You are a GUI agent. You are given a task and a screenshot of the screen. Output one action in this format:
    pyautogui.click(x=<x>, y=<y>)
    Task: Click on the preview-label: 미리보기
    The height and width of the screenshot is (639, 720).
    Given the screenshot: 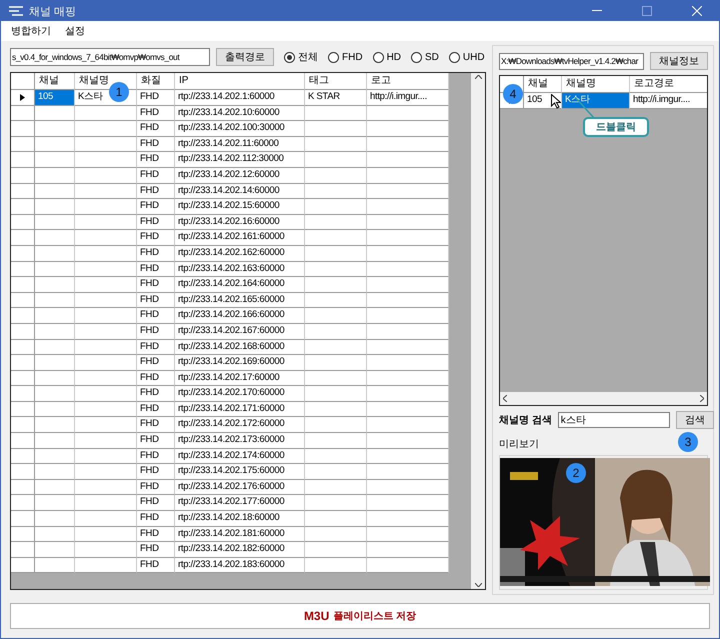 What is the action you would take?
    pyautogui.click(x=519, y=445)
    